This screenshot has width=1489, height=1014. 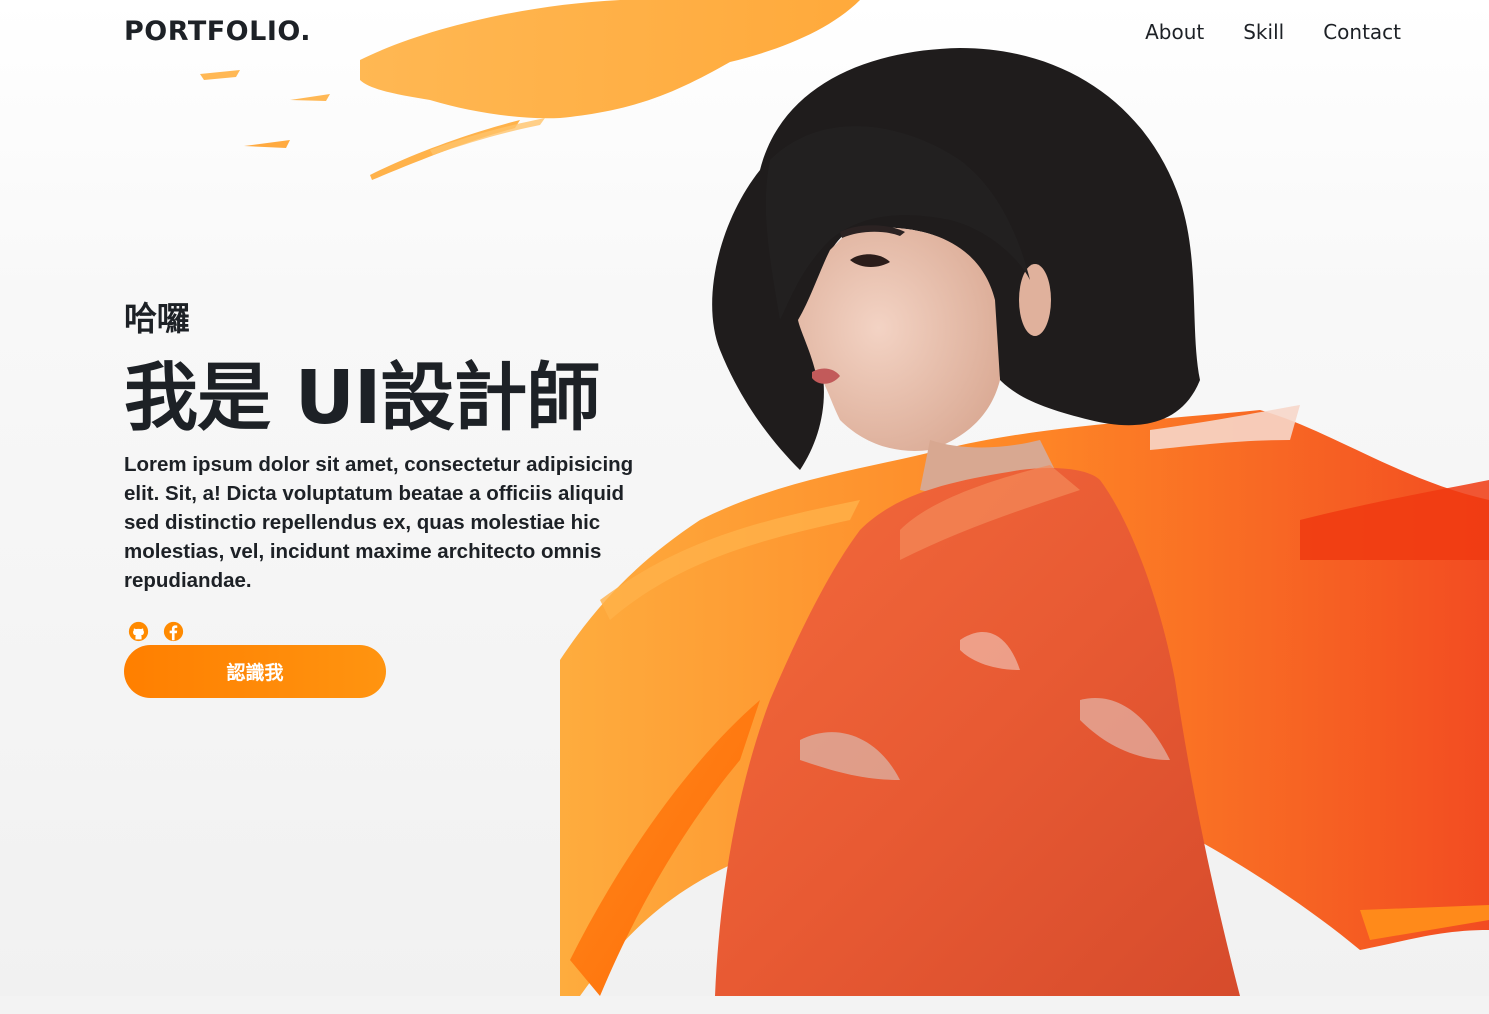 What do you see at coordinates (744, 1005) in the screenshot?
I see `page-bottom-strip` at bounding box center [744, 1005].